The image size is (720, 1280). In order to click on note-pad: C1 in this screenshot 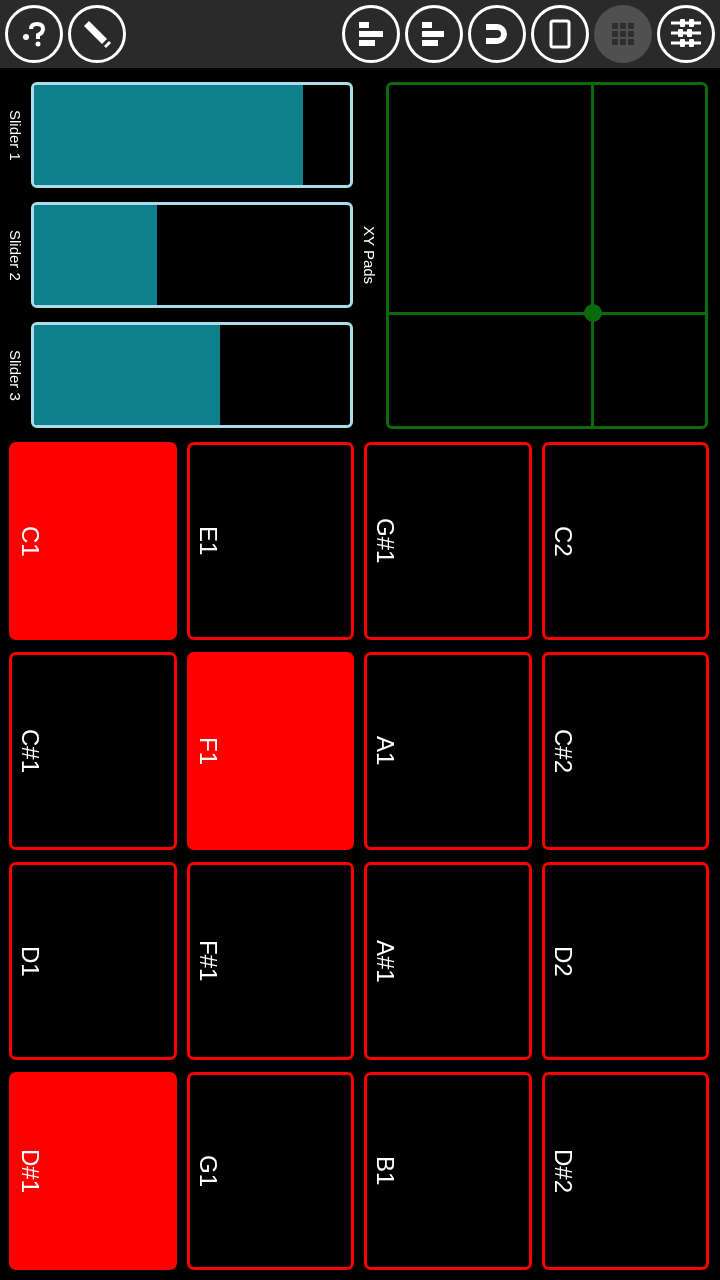, I will do `click(93, 541)`.